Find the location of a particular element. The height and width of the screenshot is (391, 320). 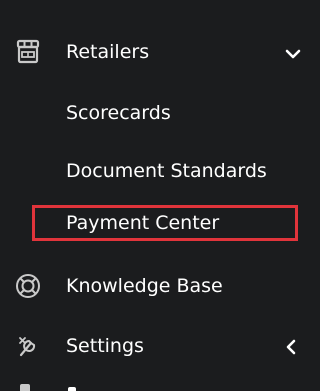

sidebar-item-knowledge-base: Knowledge Base is located at coordinates (158, 286).